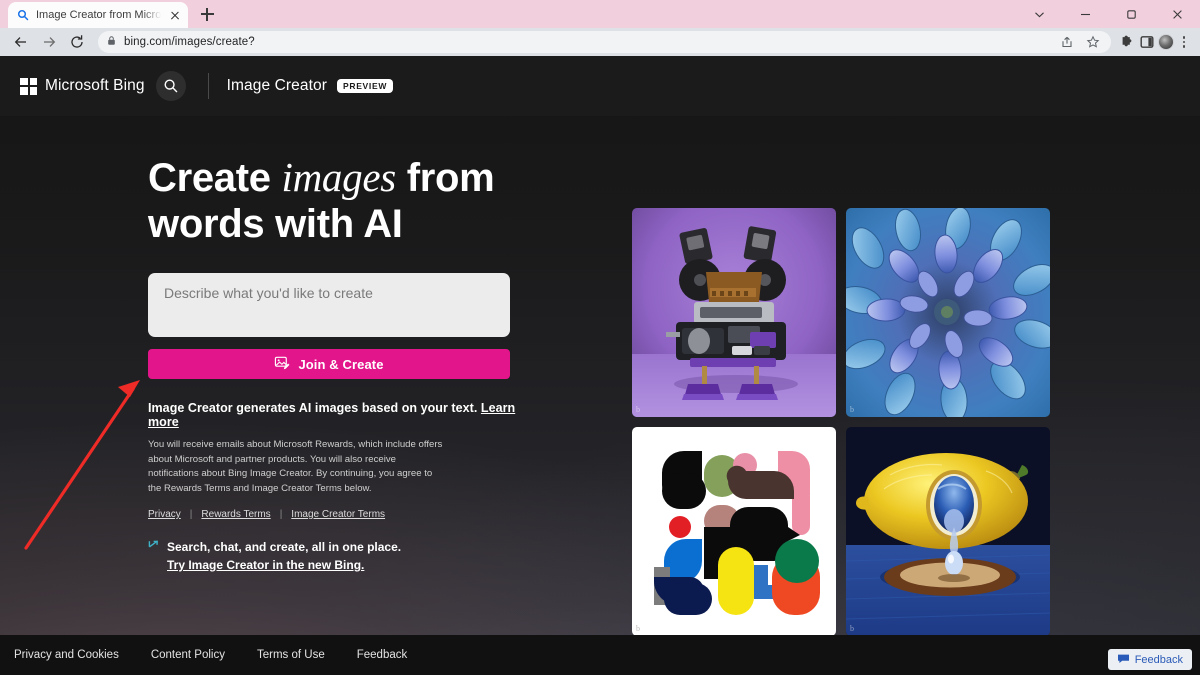 This screenshot has height=675, width=1200. What do you see at coordinates (188, 655) in the screenshot?
I see `footer-link-content-policy: Content Policy` at bounding box center [188, 655].